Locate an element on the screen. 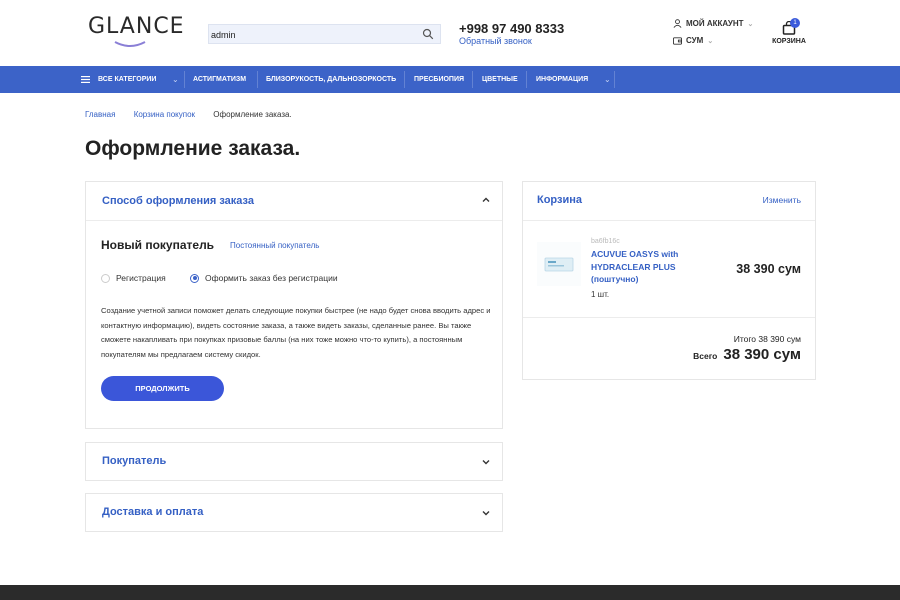 Image resolution: width=900 pixels, height=600 pixels. chevron-up-icon is located at coordinates (486, 200).